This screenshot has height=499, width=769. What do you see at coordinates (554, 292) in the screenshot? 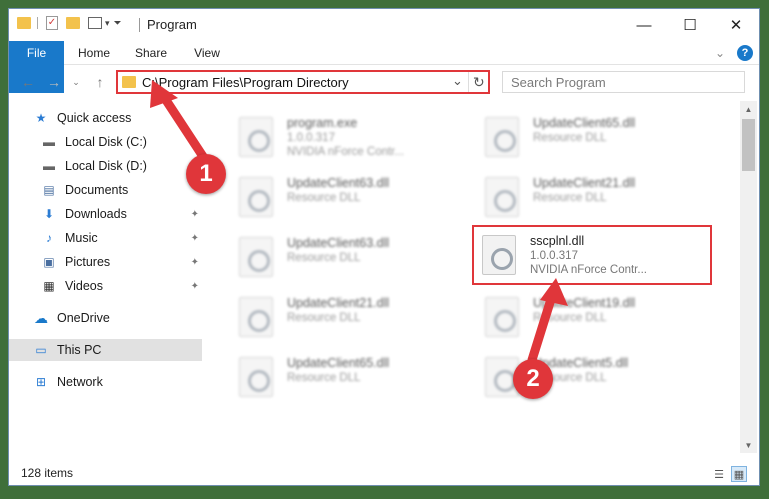
I see `arrow-2-head` at bounding box center [554, 292].